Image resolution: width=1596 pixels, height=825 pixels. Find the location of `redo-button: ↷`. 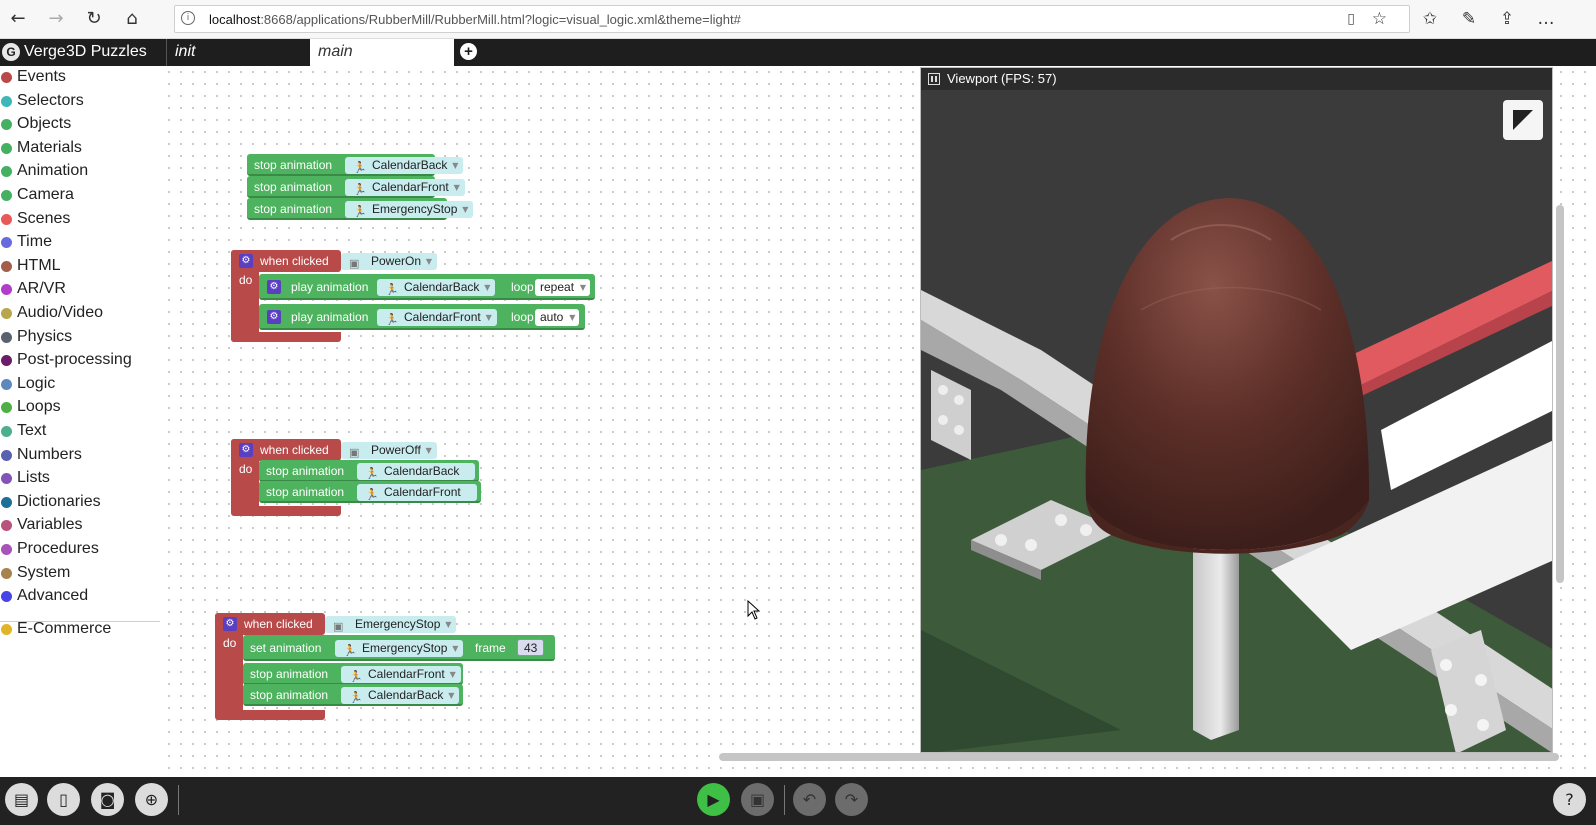

redo-button: ↷ is located at coordinates (851, 799).